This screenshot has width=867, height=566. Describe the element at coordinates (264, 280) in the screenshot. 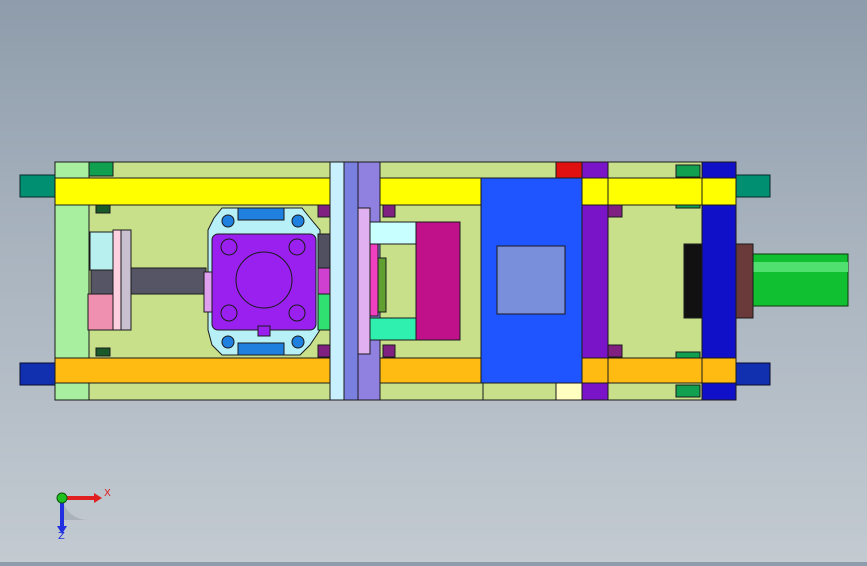

I see `piston-circle` at that location.